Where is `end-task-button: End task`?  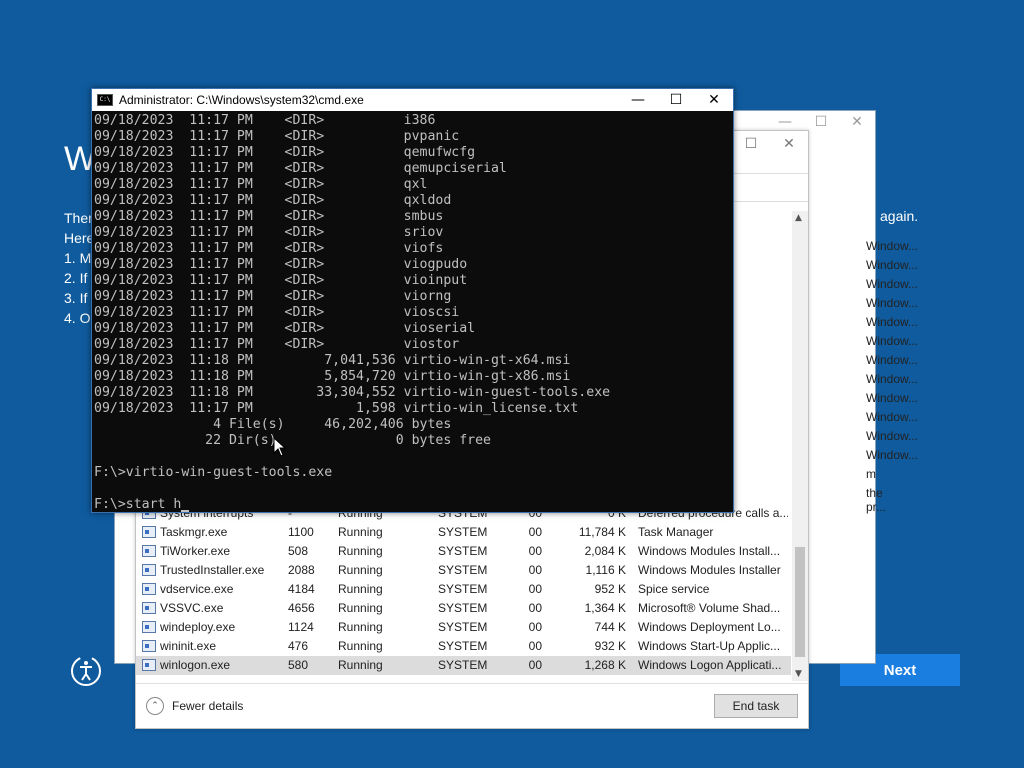 end-task-button: End task is located at coordinates (756, 706).